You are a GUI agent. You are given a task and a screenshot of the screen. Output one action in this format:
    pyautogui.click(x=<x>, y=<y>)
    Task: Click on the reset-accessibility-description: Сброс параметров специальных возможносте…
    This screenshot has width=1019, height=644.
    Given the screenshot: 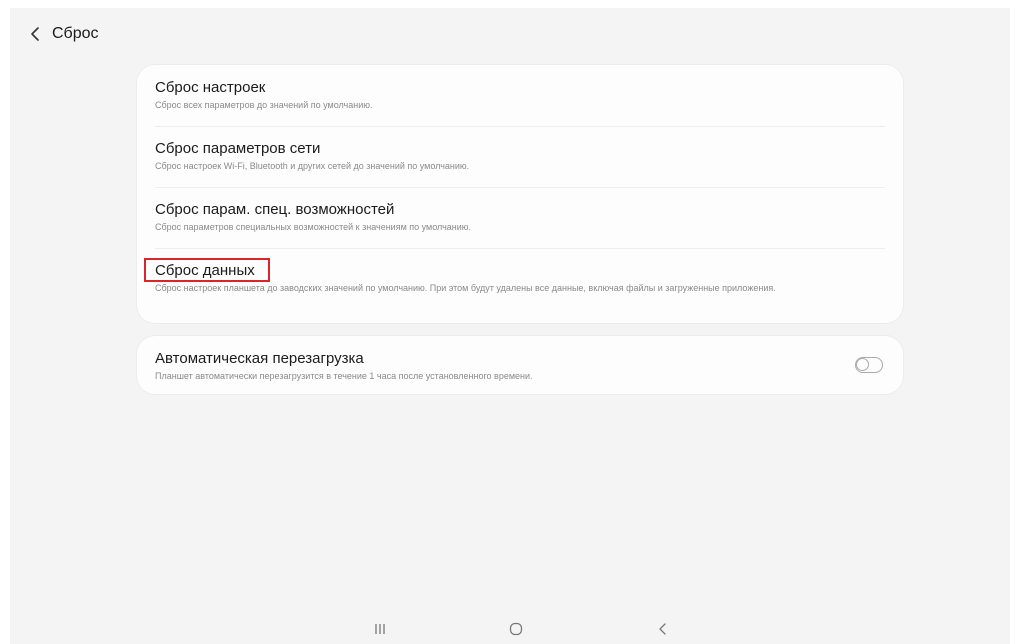 What is the action you would take?
    pyautogui.click(x=313, y=227)
    